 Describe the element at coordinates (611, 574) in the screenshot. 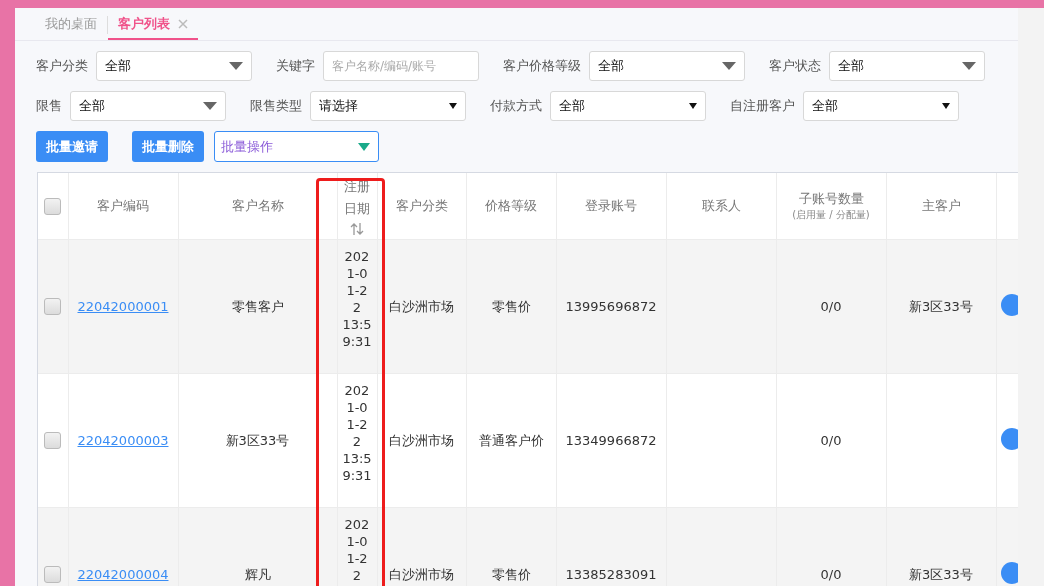

I see `account-cell: 13385283091` at that location.